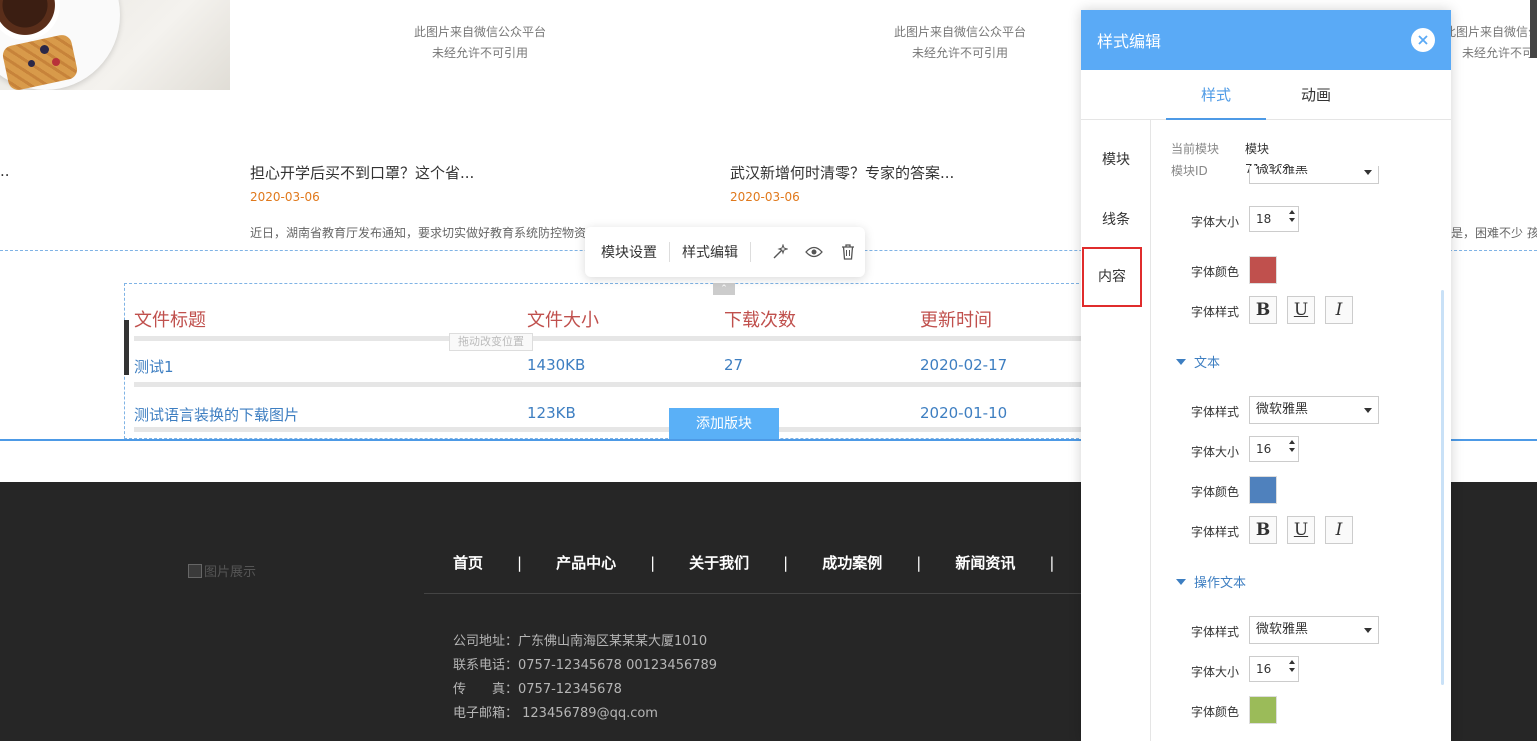  Describe the element at coordinates (1494, 233) in the screenshot. I see `news-desc-right: 是，困难不少 孩子` at that location.